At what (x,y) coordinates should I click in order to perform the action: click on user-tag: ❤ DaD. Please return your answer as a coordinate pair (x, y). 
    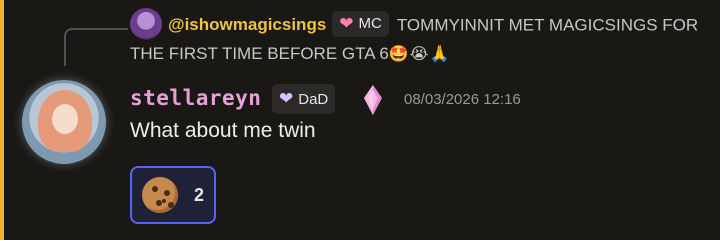
    Looking at the image, I should click on (304, 99).